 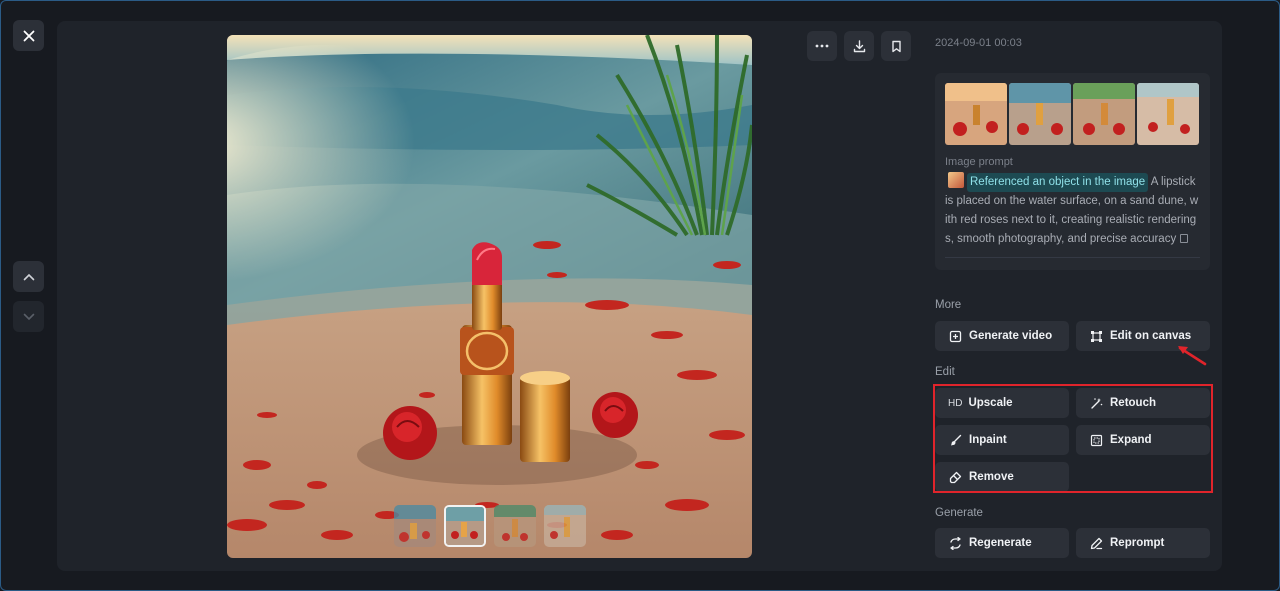 I want to click on red-arrow-annotation, so click(x=1192, y=356).